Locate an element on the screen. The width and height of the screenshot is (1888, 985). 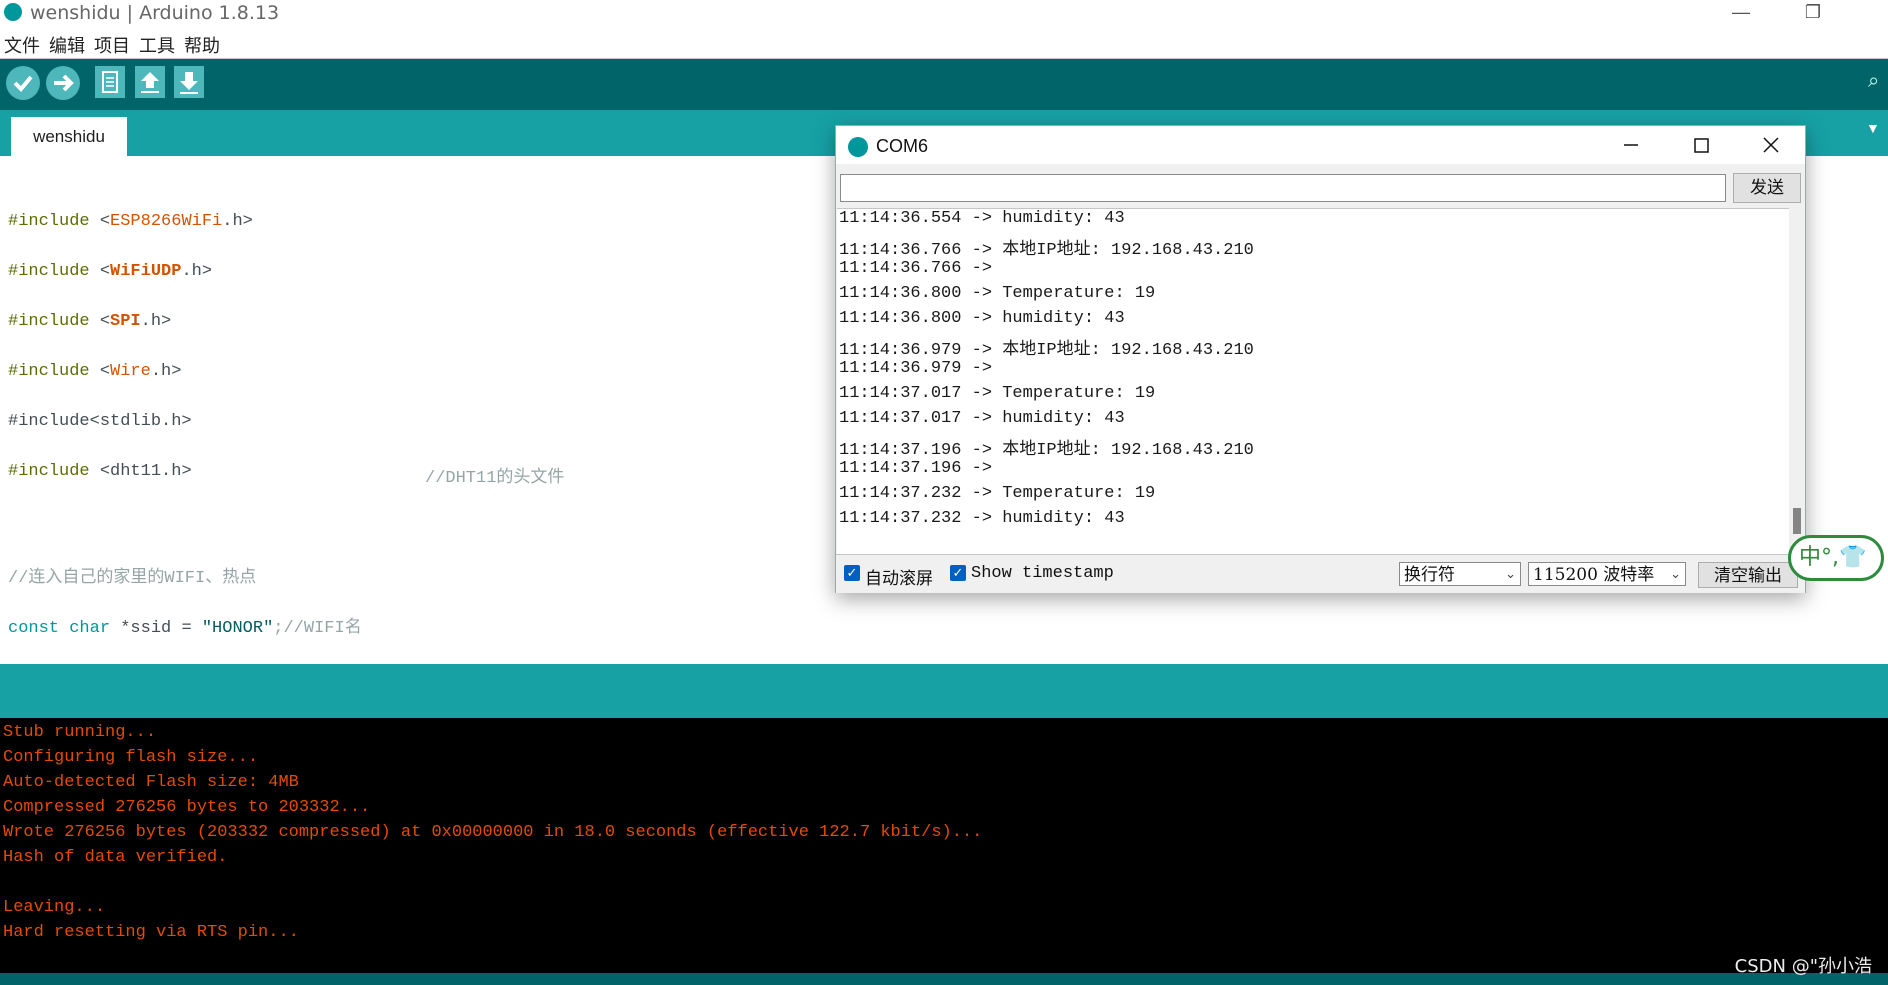
serial-line: 11:14:36.800 -> Temperature: 19 is located at coordinates (997, 293).